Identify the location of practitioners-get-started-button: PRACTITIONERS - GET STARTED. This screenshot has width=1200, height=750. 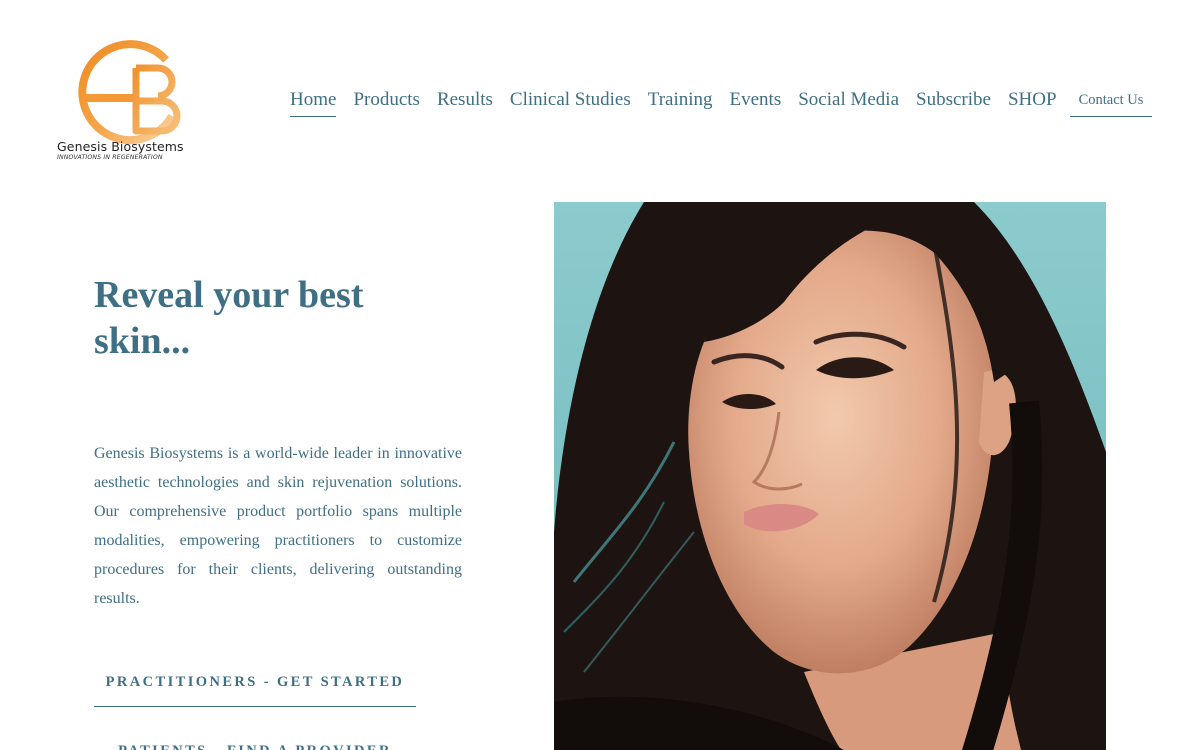
(255, 690).